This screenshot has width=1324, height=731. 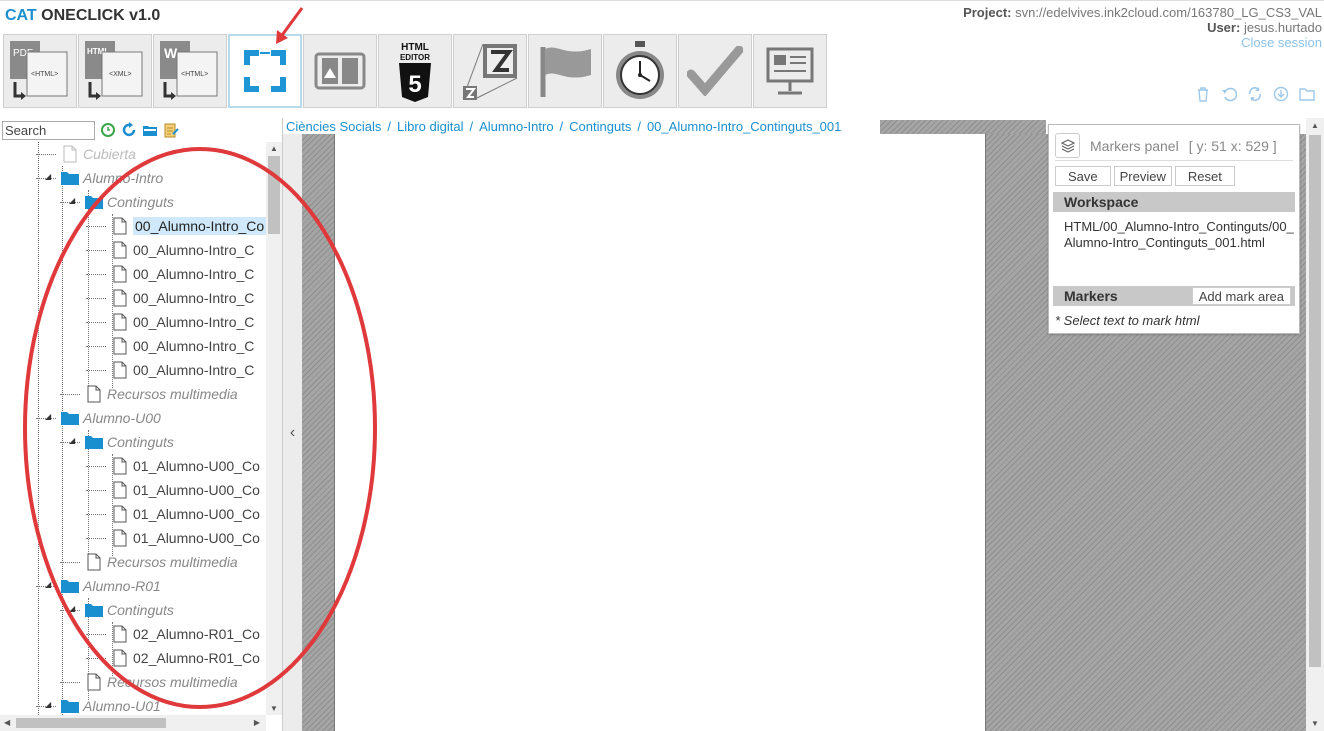 What do you see at coordinates (98, 154) in the screenshot?
I see `tree-file-node: Cubierta` at bounding box center [98, 154].